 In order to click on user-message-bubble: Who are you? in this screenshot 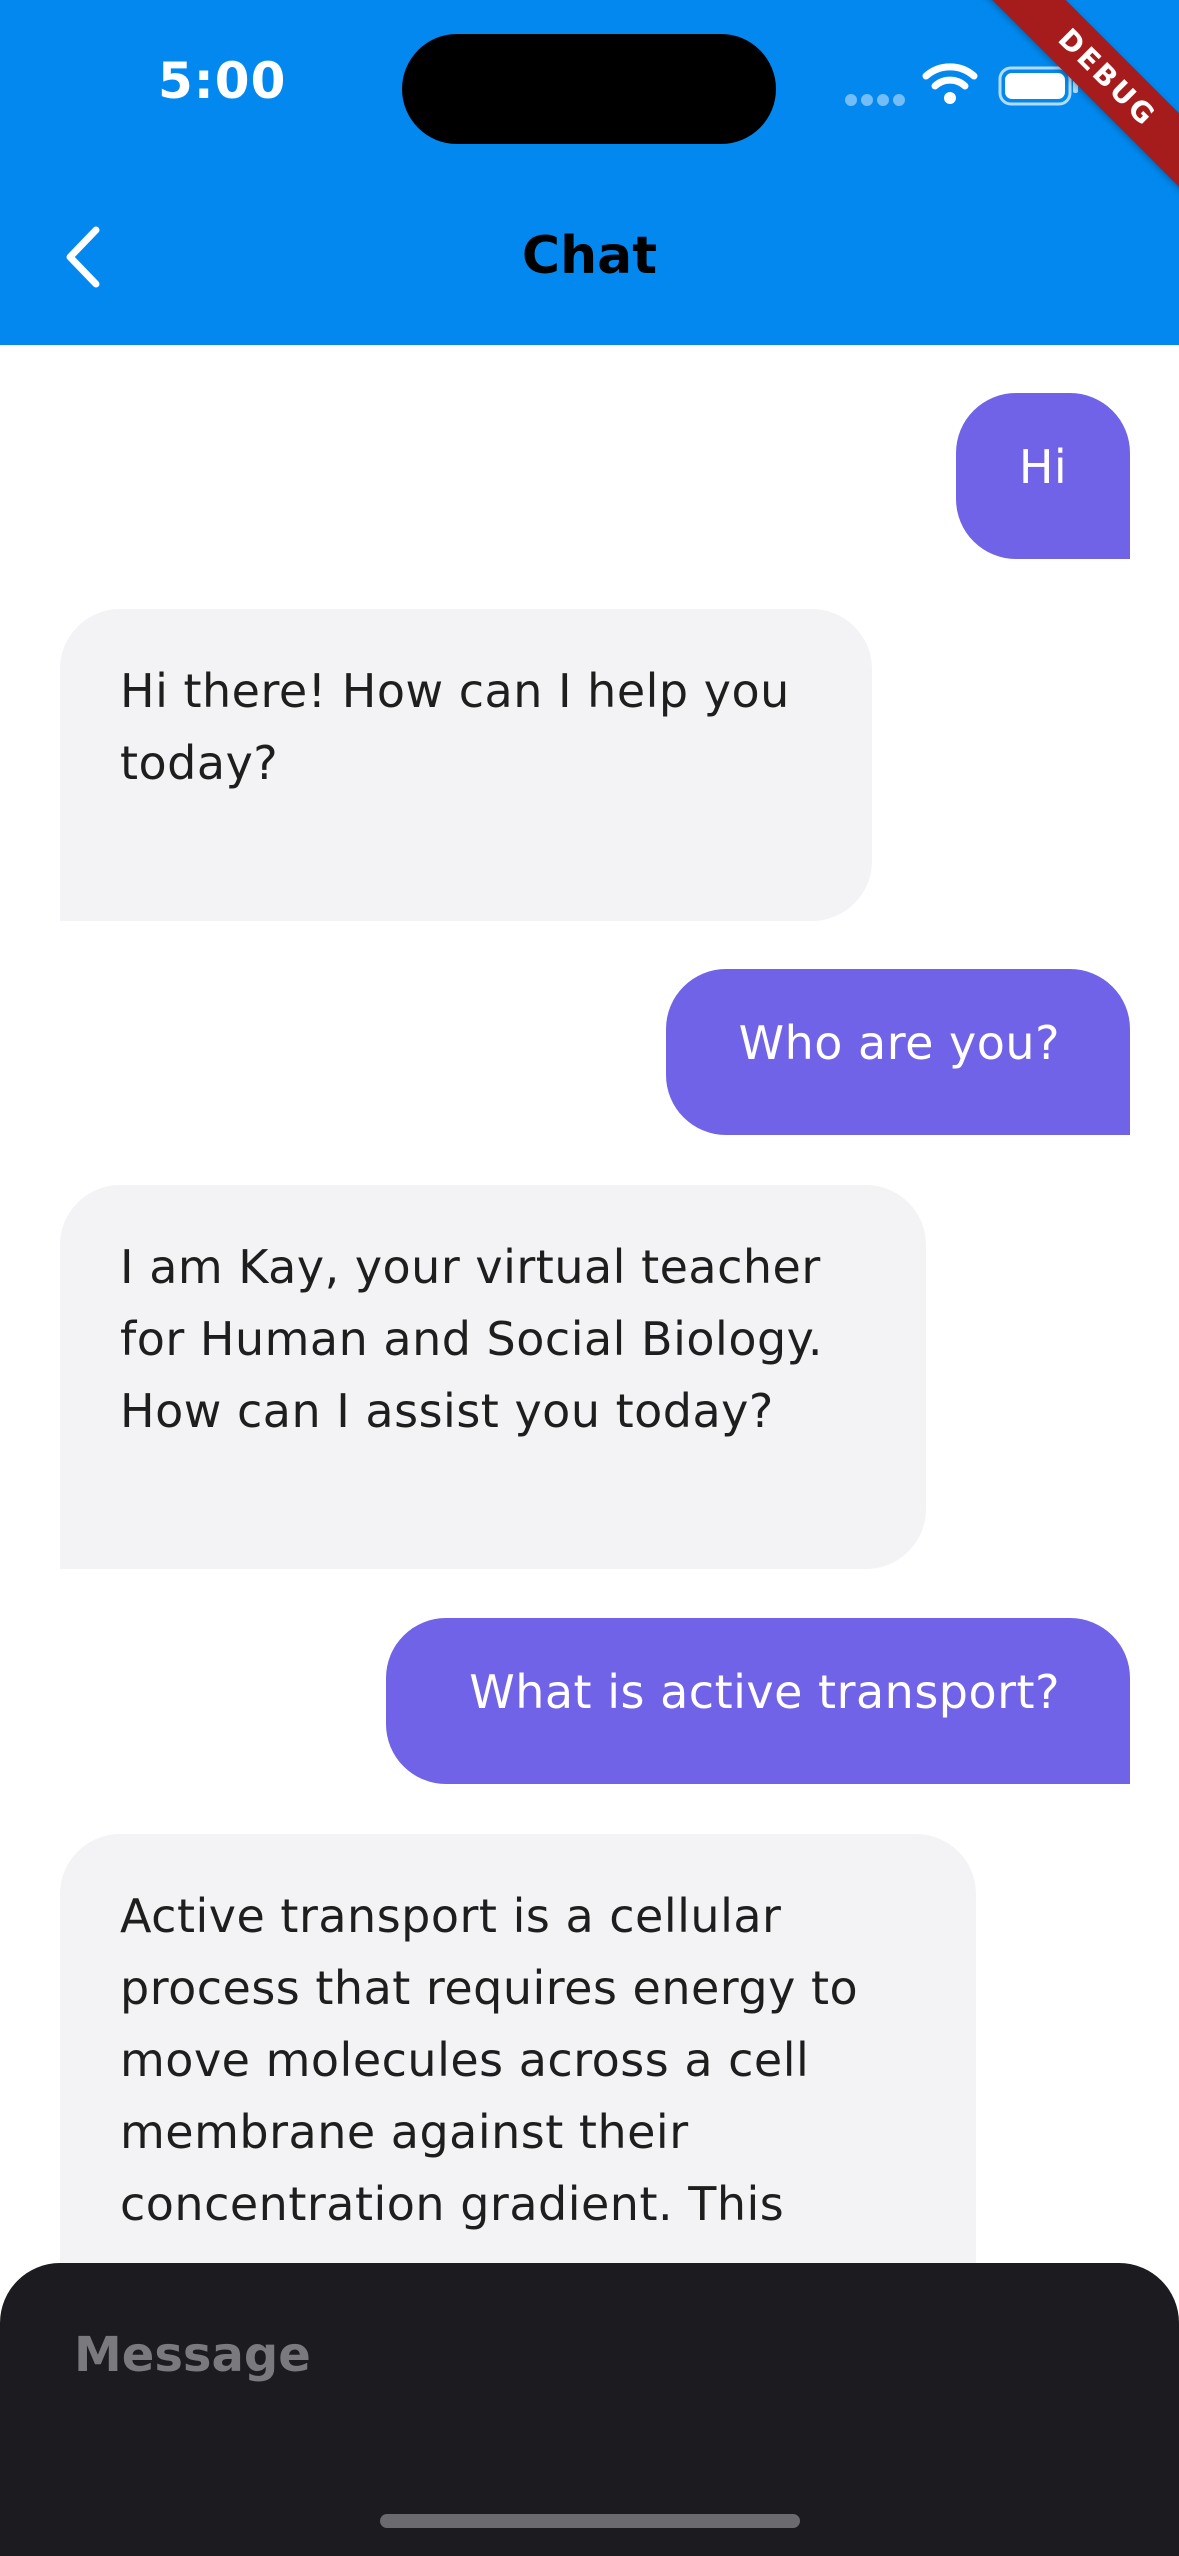, I will do `click(898, 1052)`.